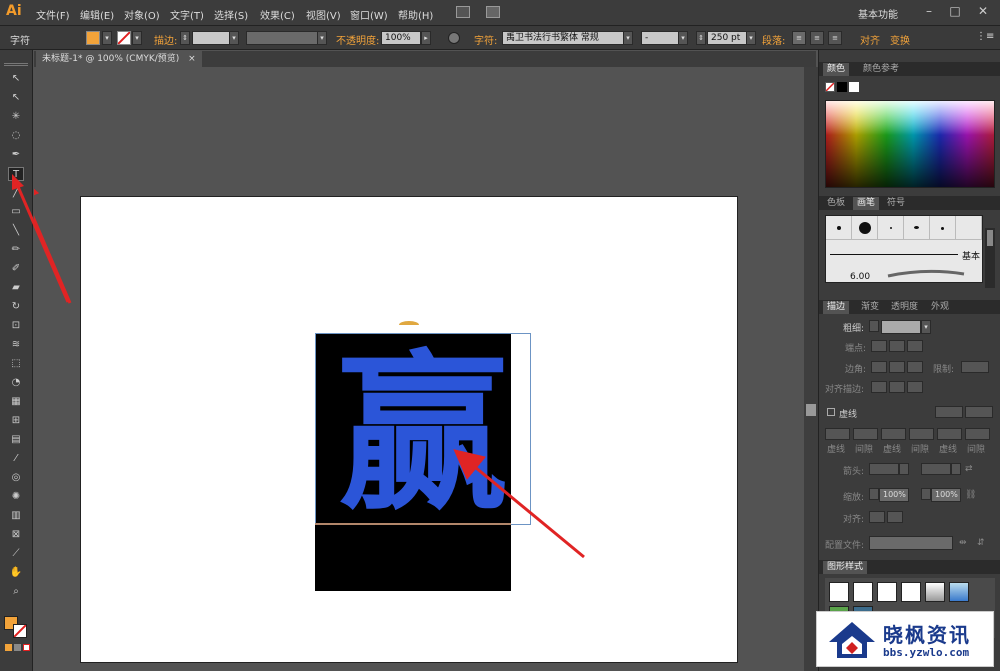 Image resolution: width=1000 pixels, height=671 pixels. Describe the element at coordinates (93, 38) in the screenshot. I see `fill-swatch` at that location.